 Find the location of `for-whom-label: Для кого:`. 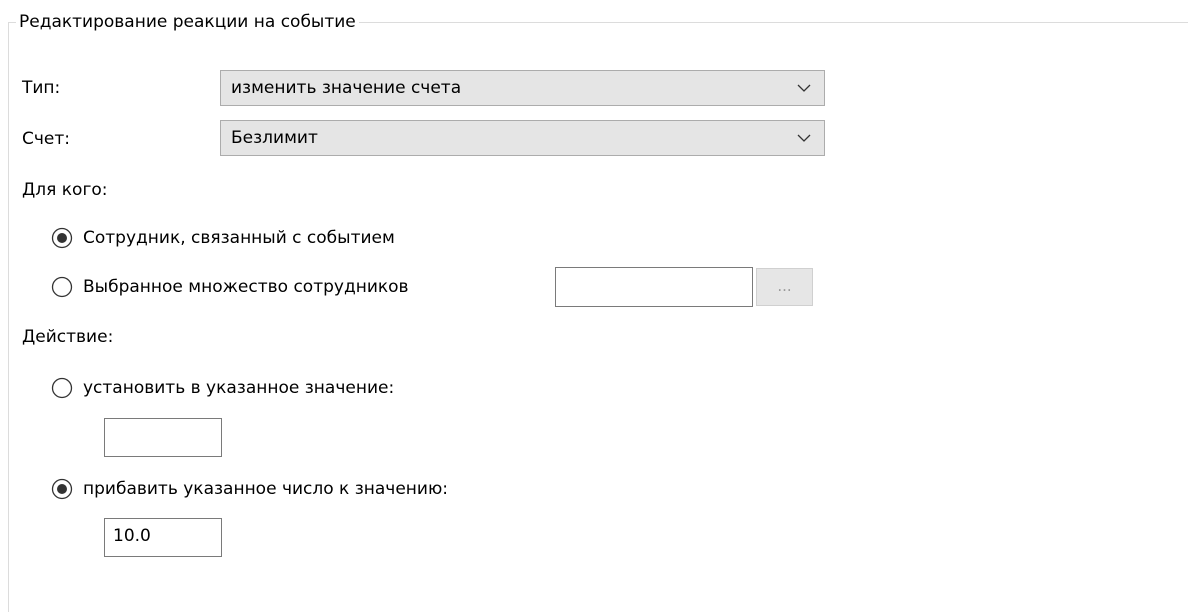

for-whom-label: Для кого: is located at coordinates (65, 190).